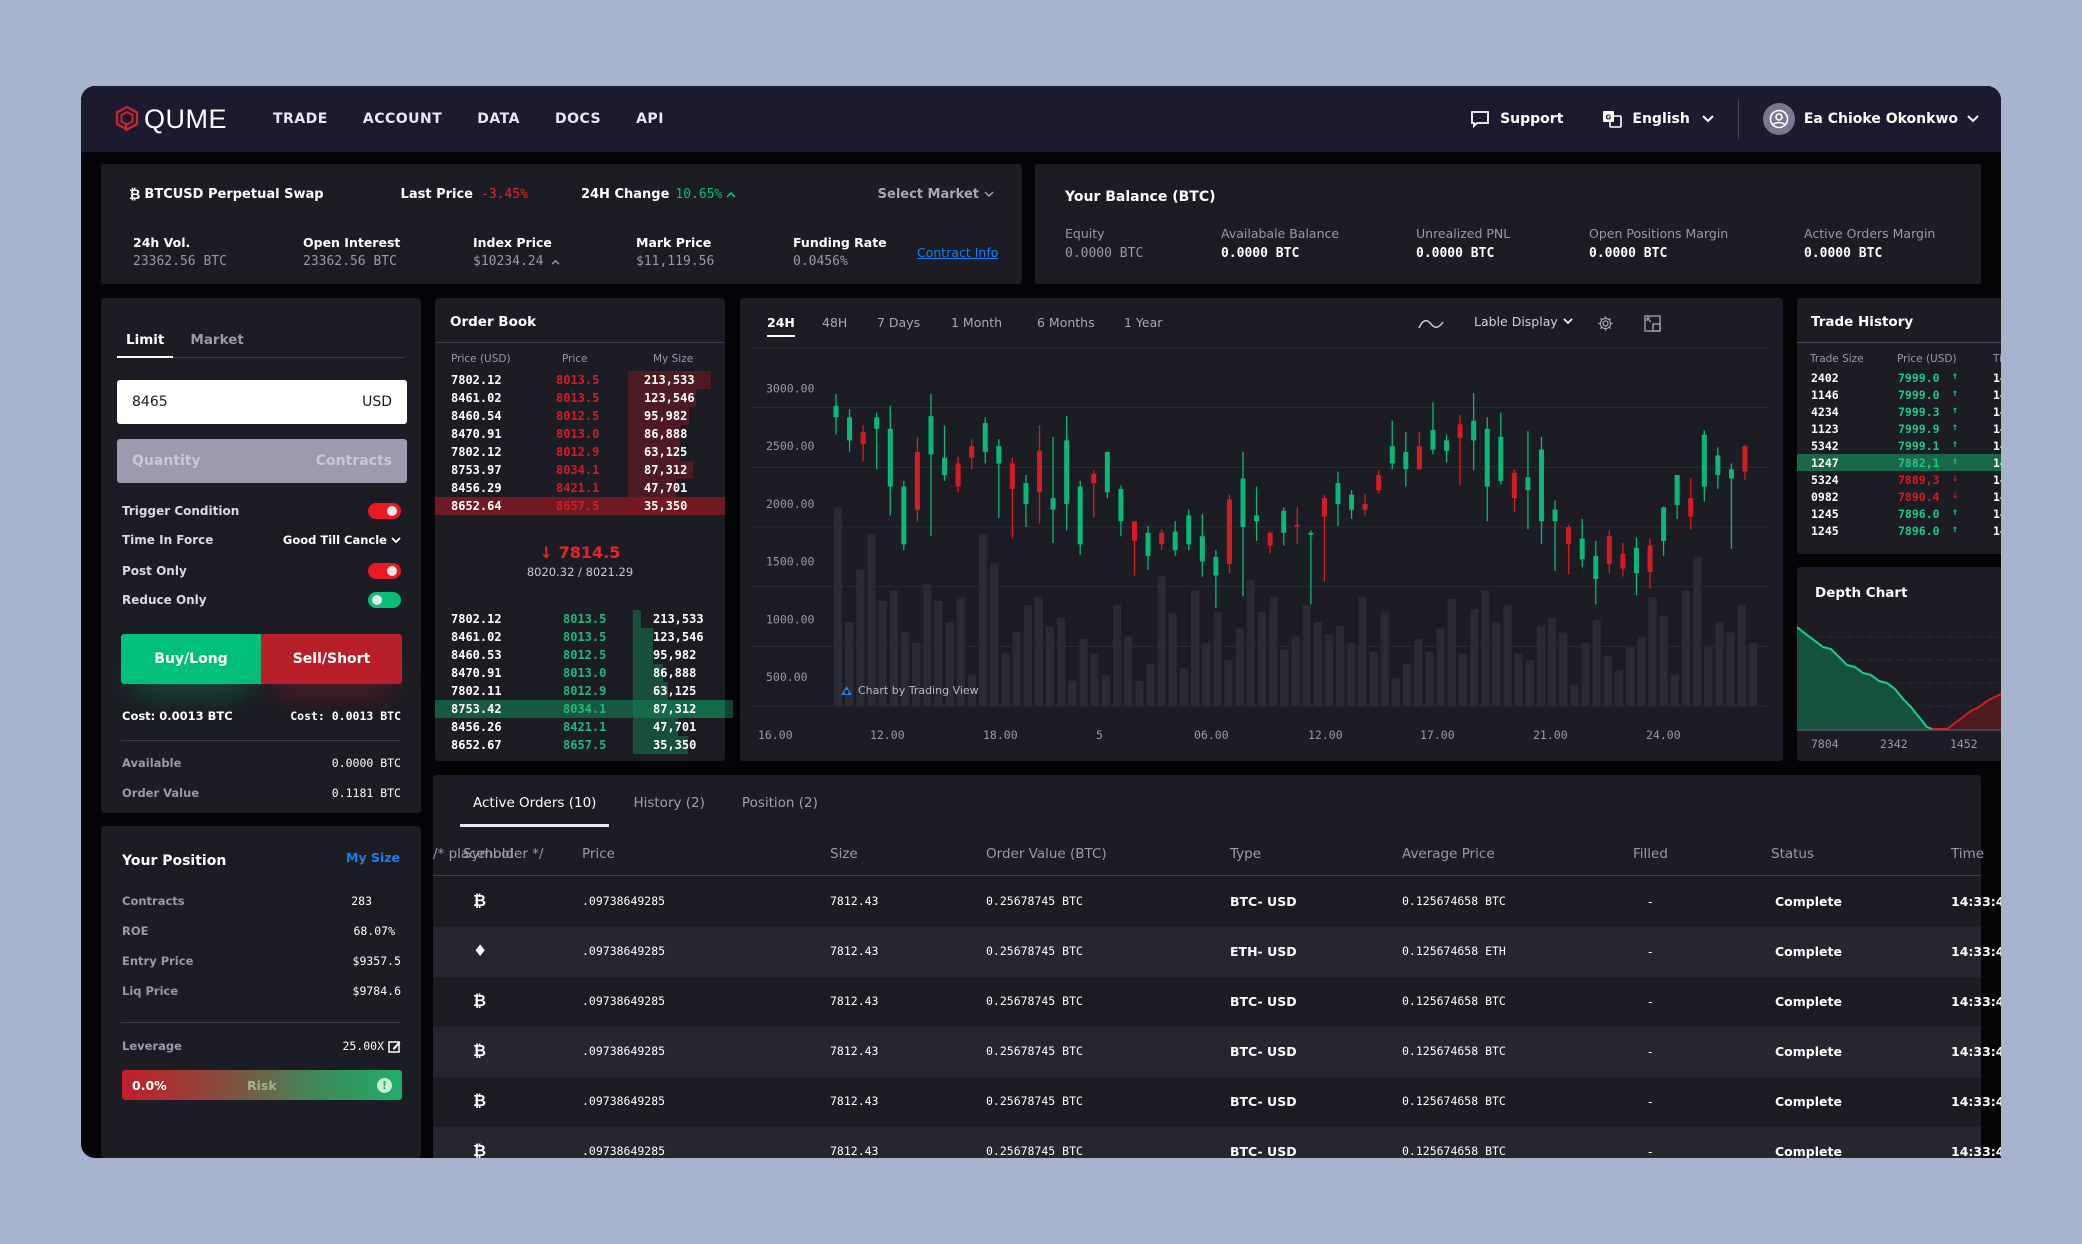 This screenshot has height=1244, width=2082. What do you see at coordinates (1955, 444) in the screenshot?
I see `arrow-up-icon: ↑` at bounding box center [1955, 444].